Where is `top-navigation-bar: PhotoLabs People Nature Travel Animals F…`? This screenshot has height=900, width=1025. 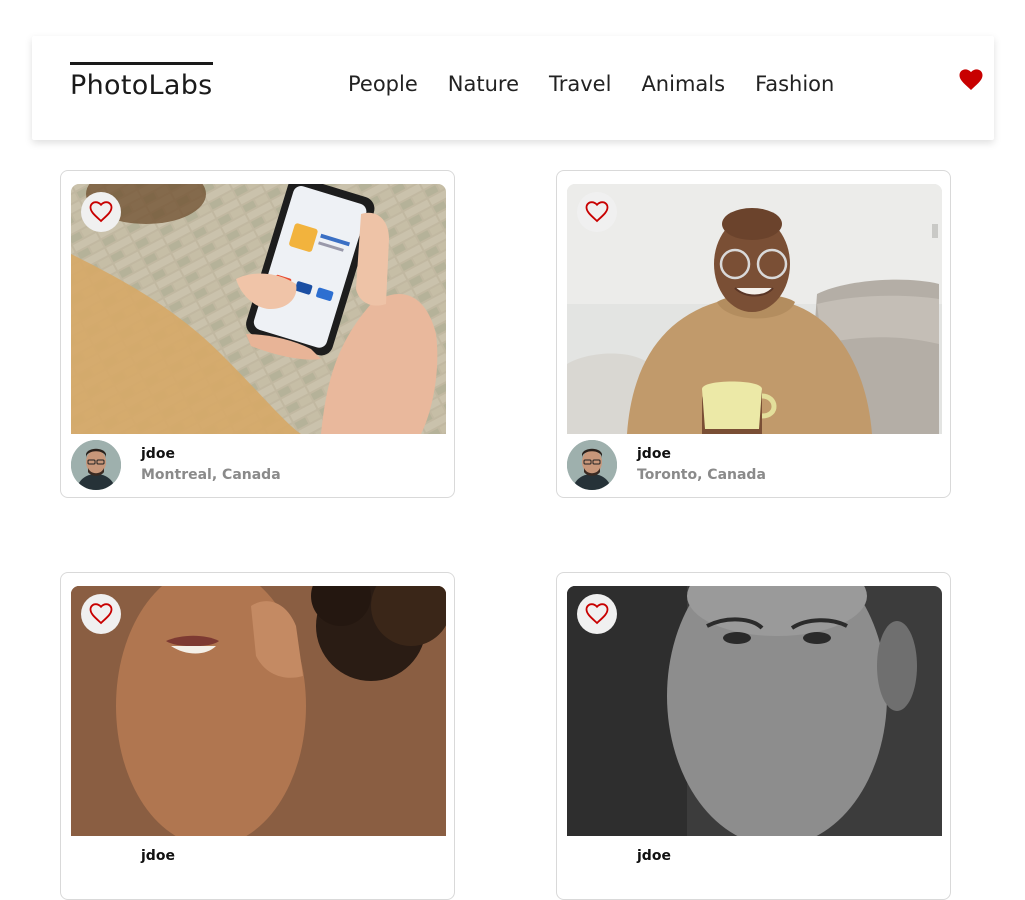
top-navigation-bar: PhotoLabs People Nature Travel Animals F… is located at coordinates (513, 88).